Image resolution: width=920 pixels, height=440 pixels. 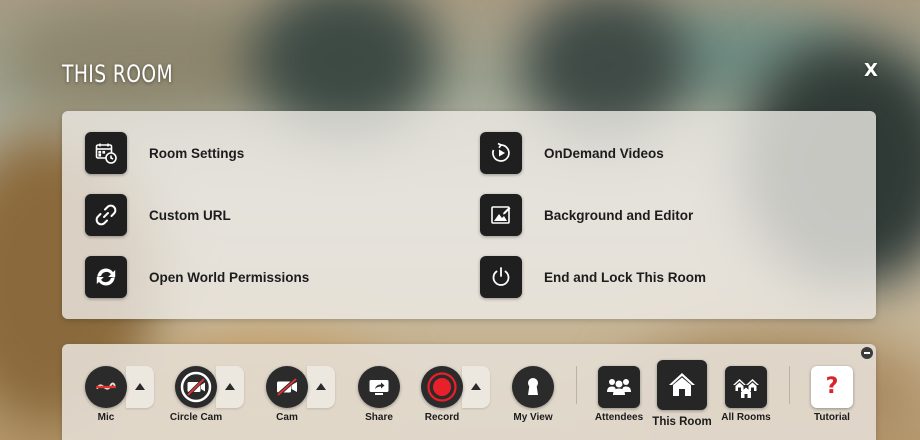 I want to click on all-rooms-icon, so click(x=746, y=388).